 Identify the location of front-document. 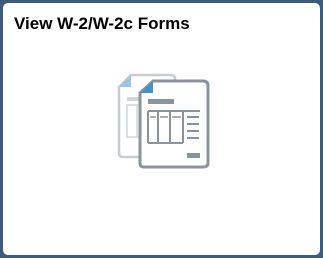
(174, 124).